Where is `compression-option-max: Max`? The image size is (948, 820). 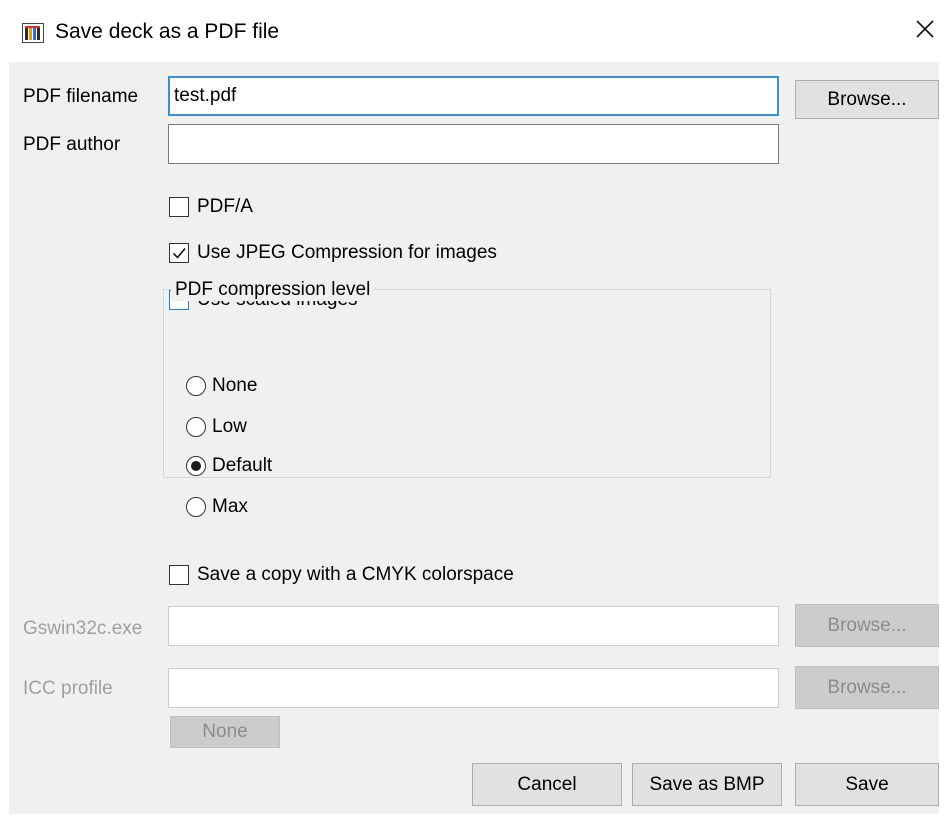 compression-option-max: Max is located at coordinates (217, 507).